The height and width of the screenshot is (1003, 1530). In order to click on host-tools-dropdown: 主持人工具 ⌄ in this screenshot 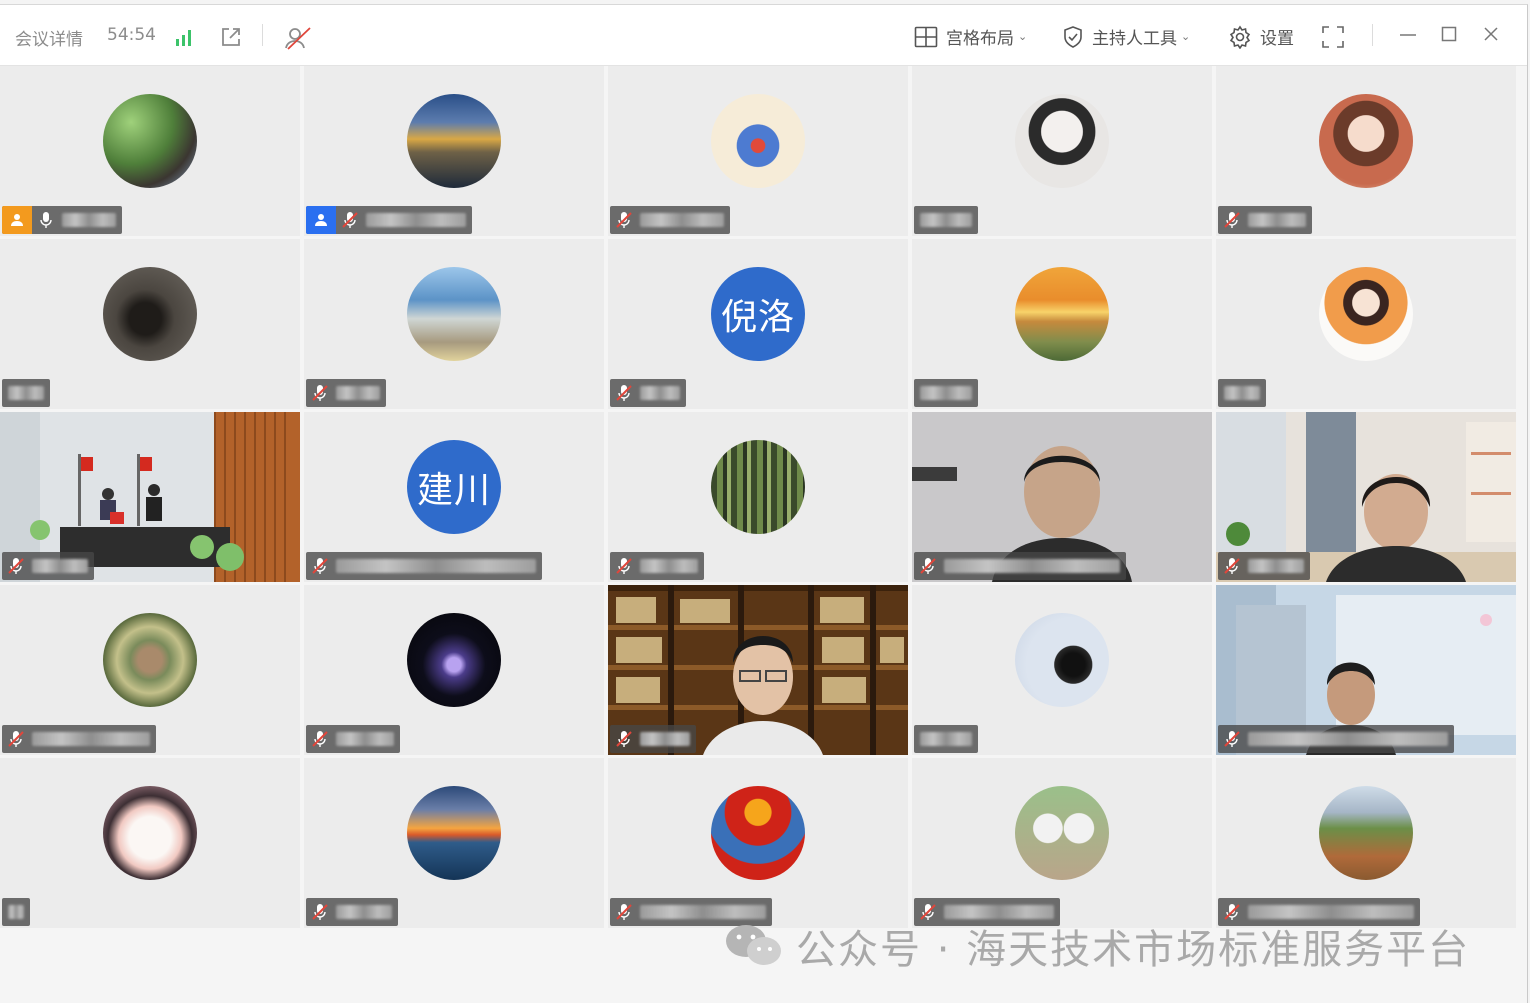, I will do `click(1126, 36)`.